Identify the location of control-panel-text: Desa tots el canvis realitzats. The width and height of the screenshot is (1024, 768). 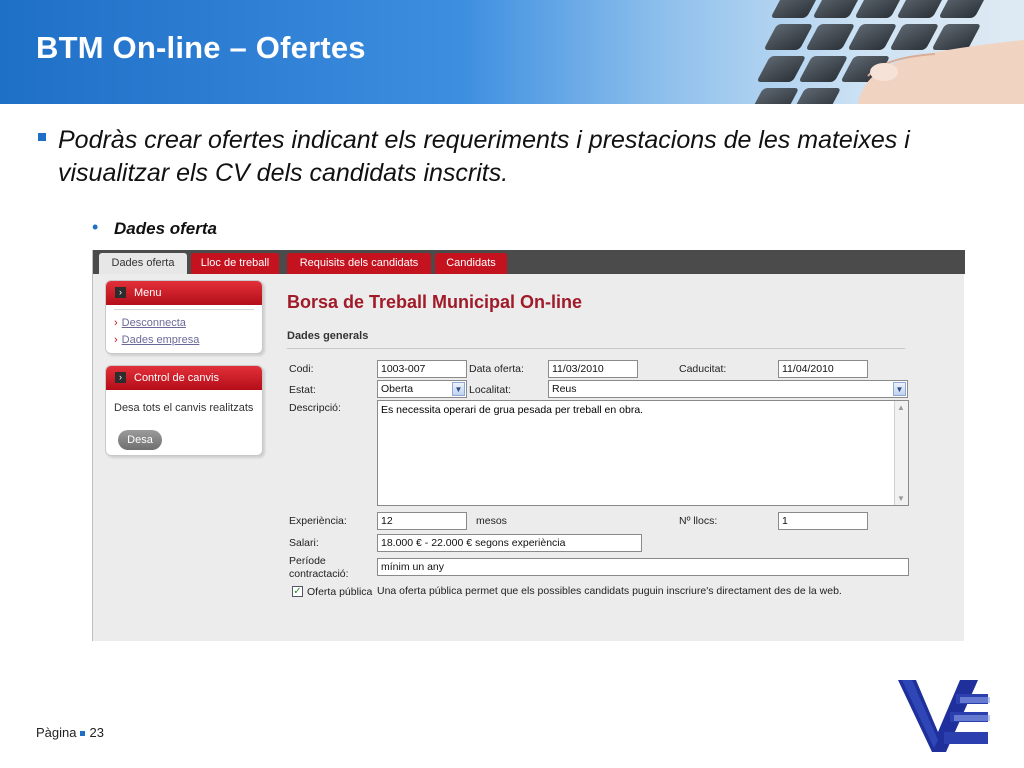
(184, 408).